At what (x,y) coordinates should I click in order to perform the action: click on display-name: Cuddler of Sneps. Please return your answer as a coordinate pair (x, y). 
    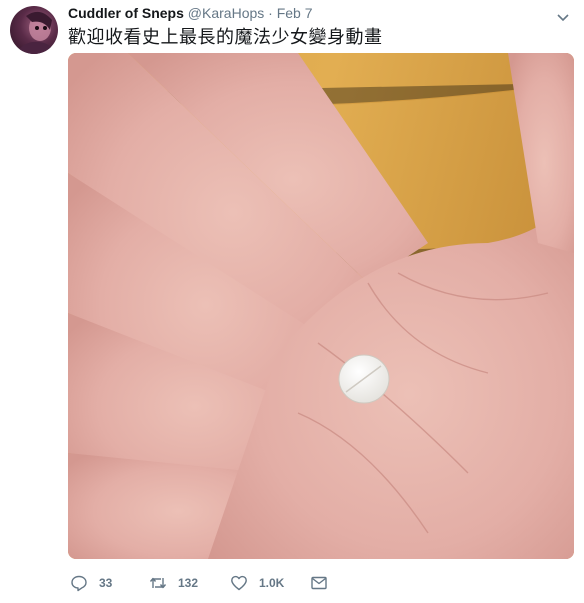
    Looking at the image, I should click on (126, 13).